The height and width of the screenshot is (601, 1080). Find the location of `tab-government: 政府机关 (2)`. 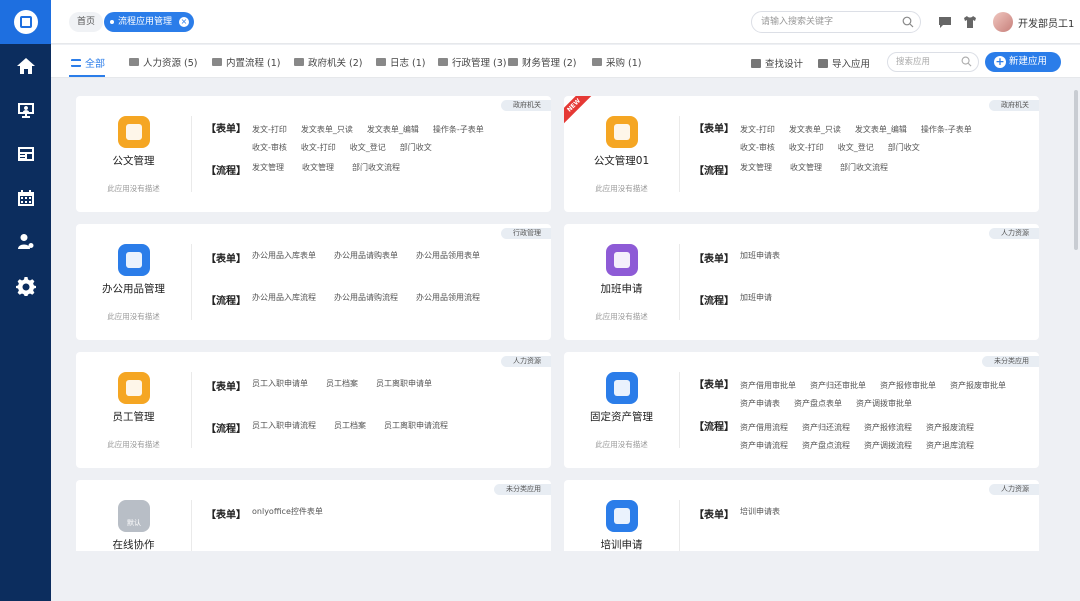

tab-government: 政府机关 (2) is located at coordinates (328, 62).